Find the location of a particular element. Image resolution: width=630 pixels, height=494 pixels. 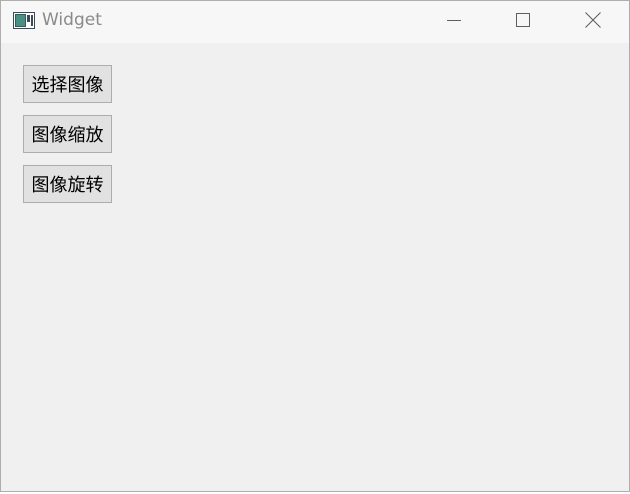

minimize-button is located at coordinates (454, 22).